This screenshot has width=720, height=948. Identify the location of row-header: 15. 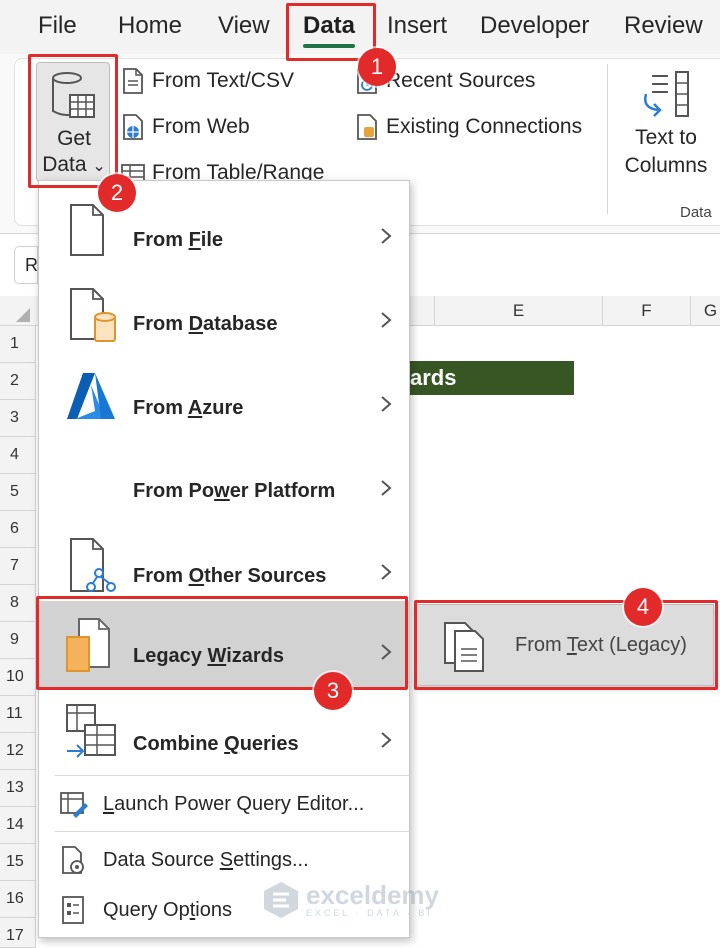
(18, 862).